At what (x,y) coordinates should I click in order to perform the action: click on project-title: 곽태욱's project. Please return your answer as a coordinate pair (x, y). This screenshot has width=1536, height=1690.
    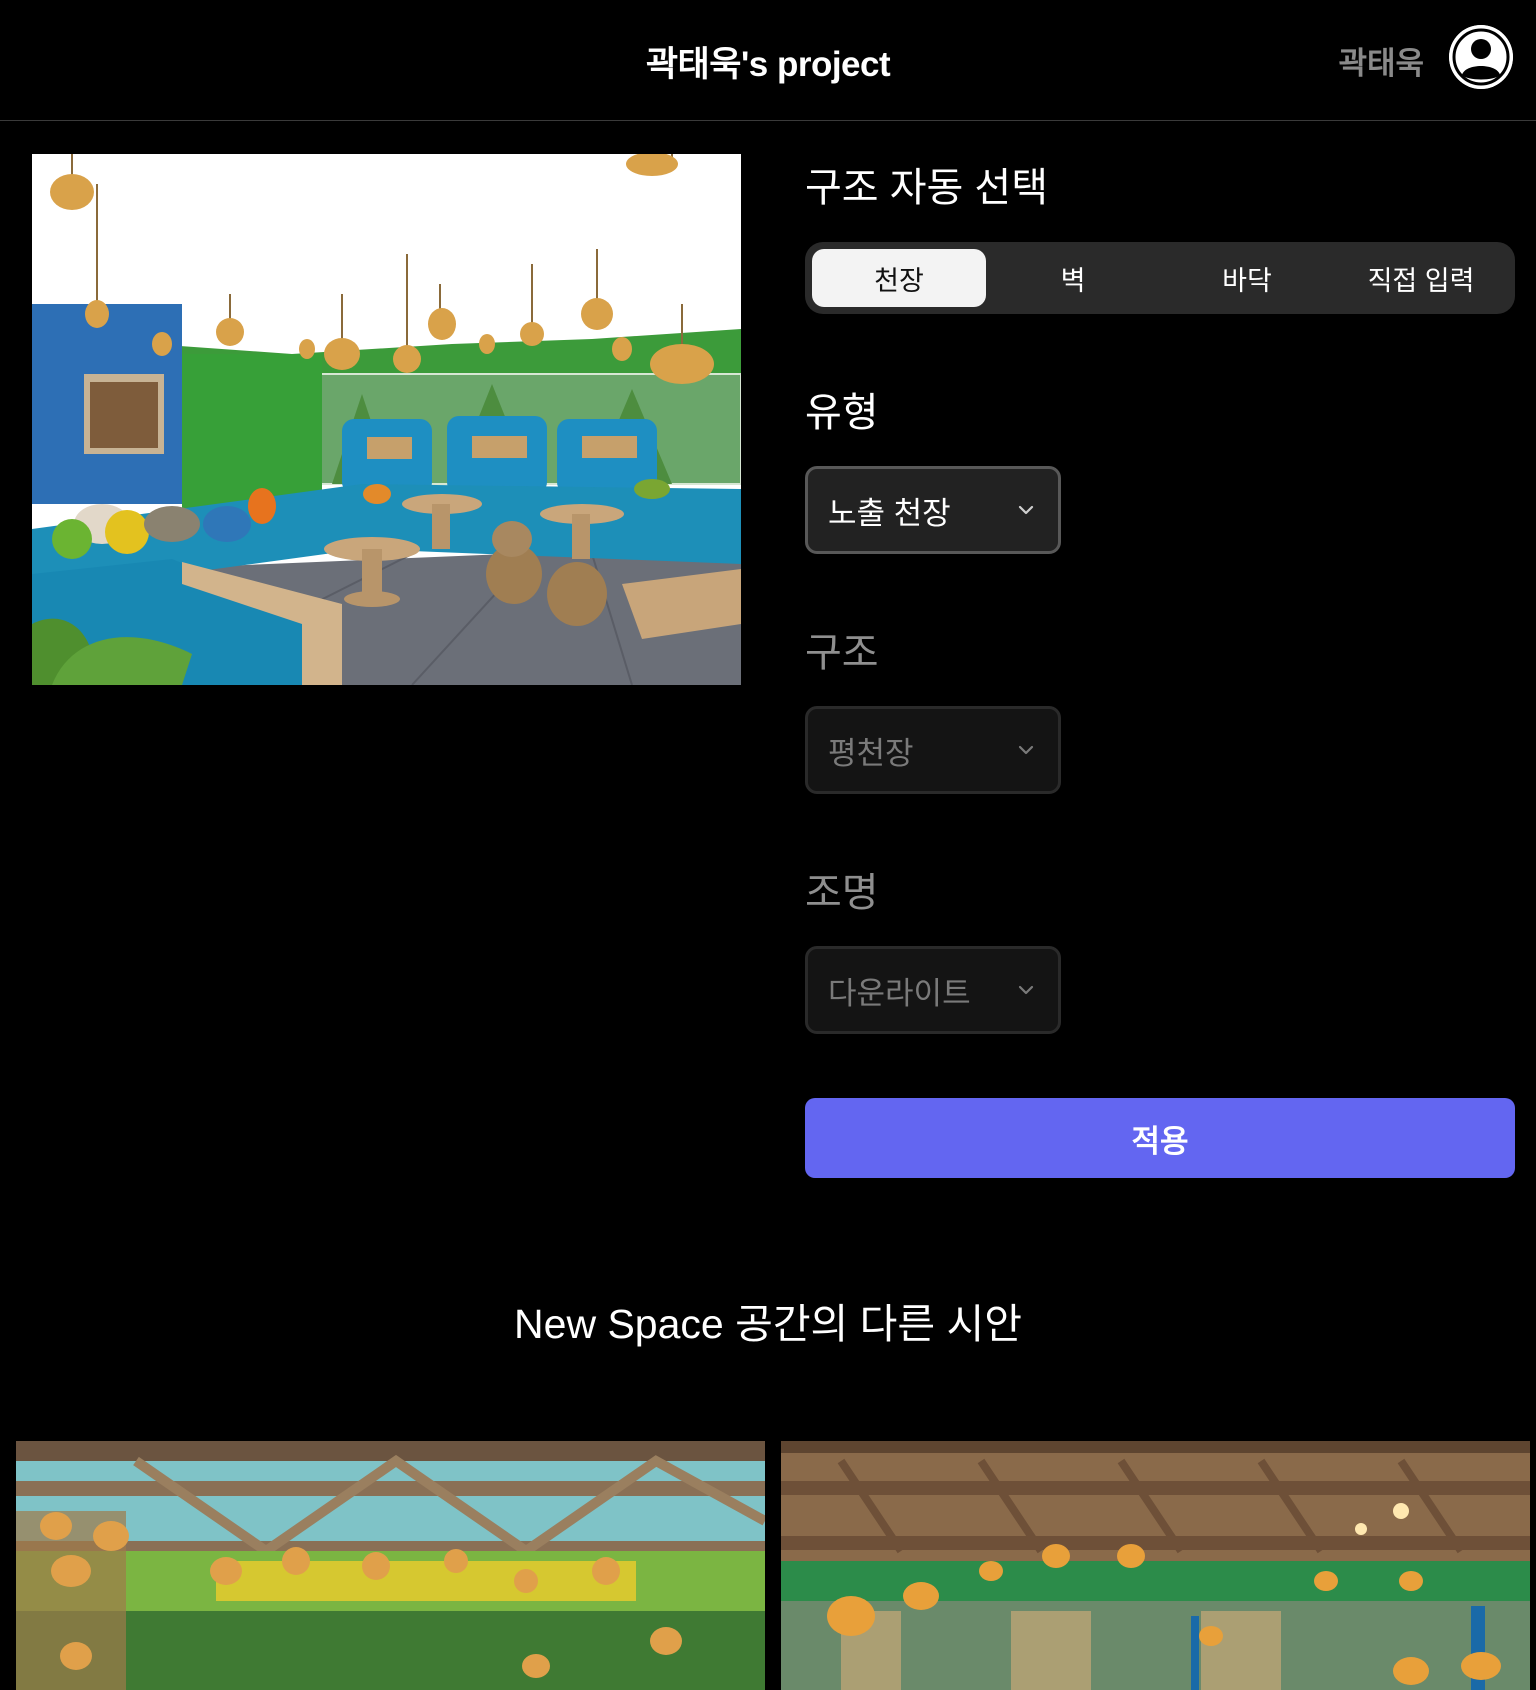
    Looking at the image, I should click on (768, 64).